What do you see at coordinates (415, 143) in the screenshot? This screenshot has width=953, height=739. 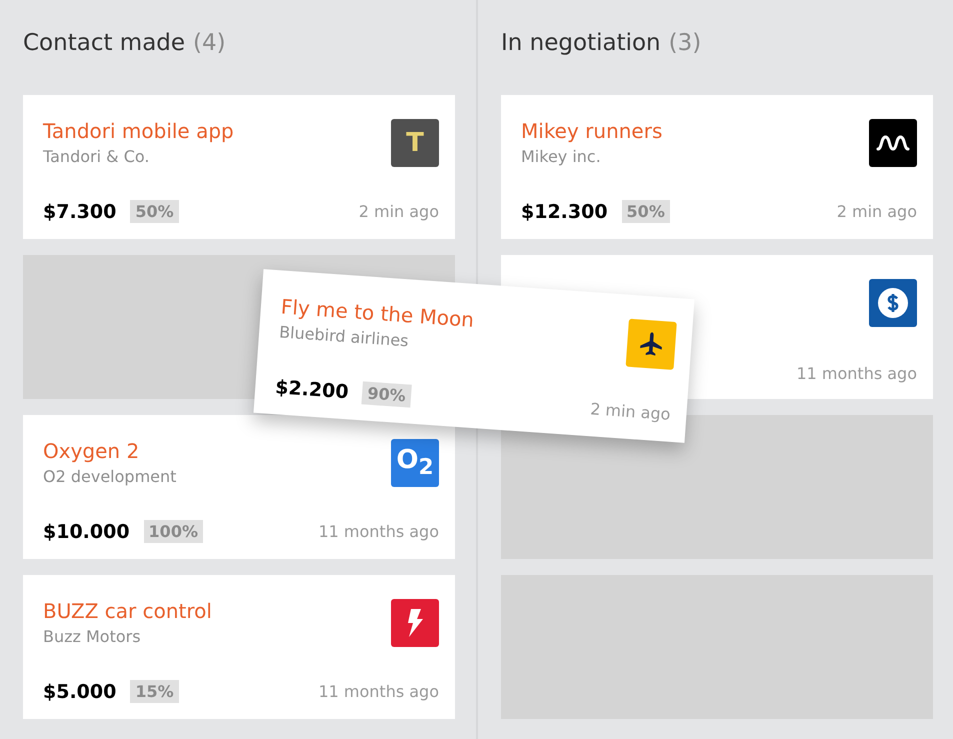 I see `logo-letter: T` at bounding box center [415, 143].